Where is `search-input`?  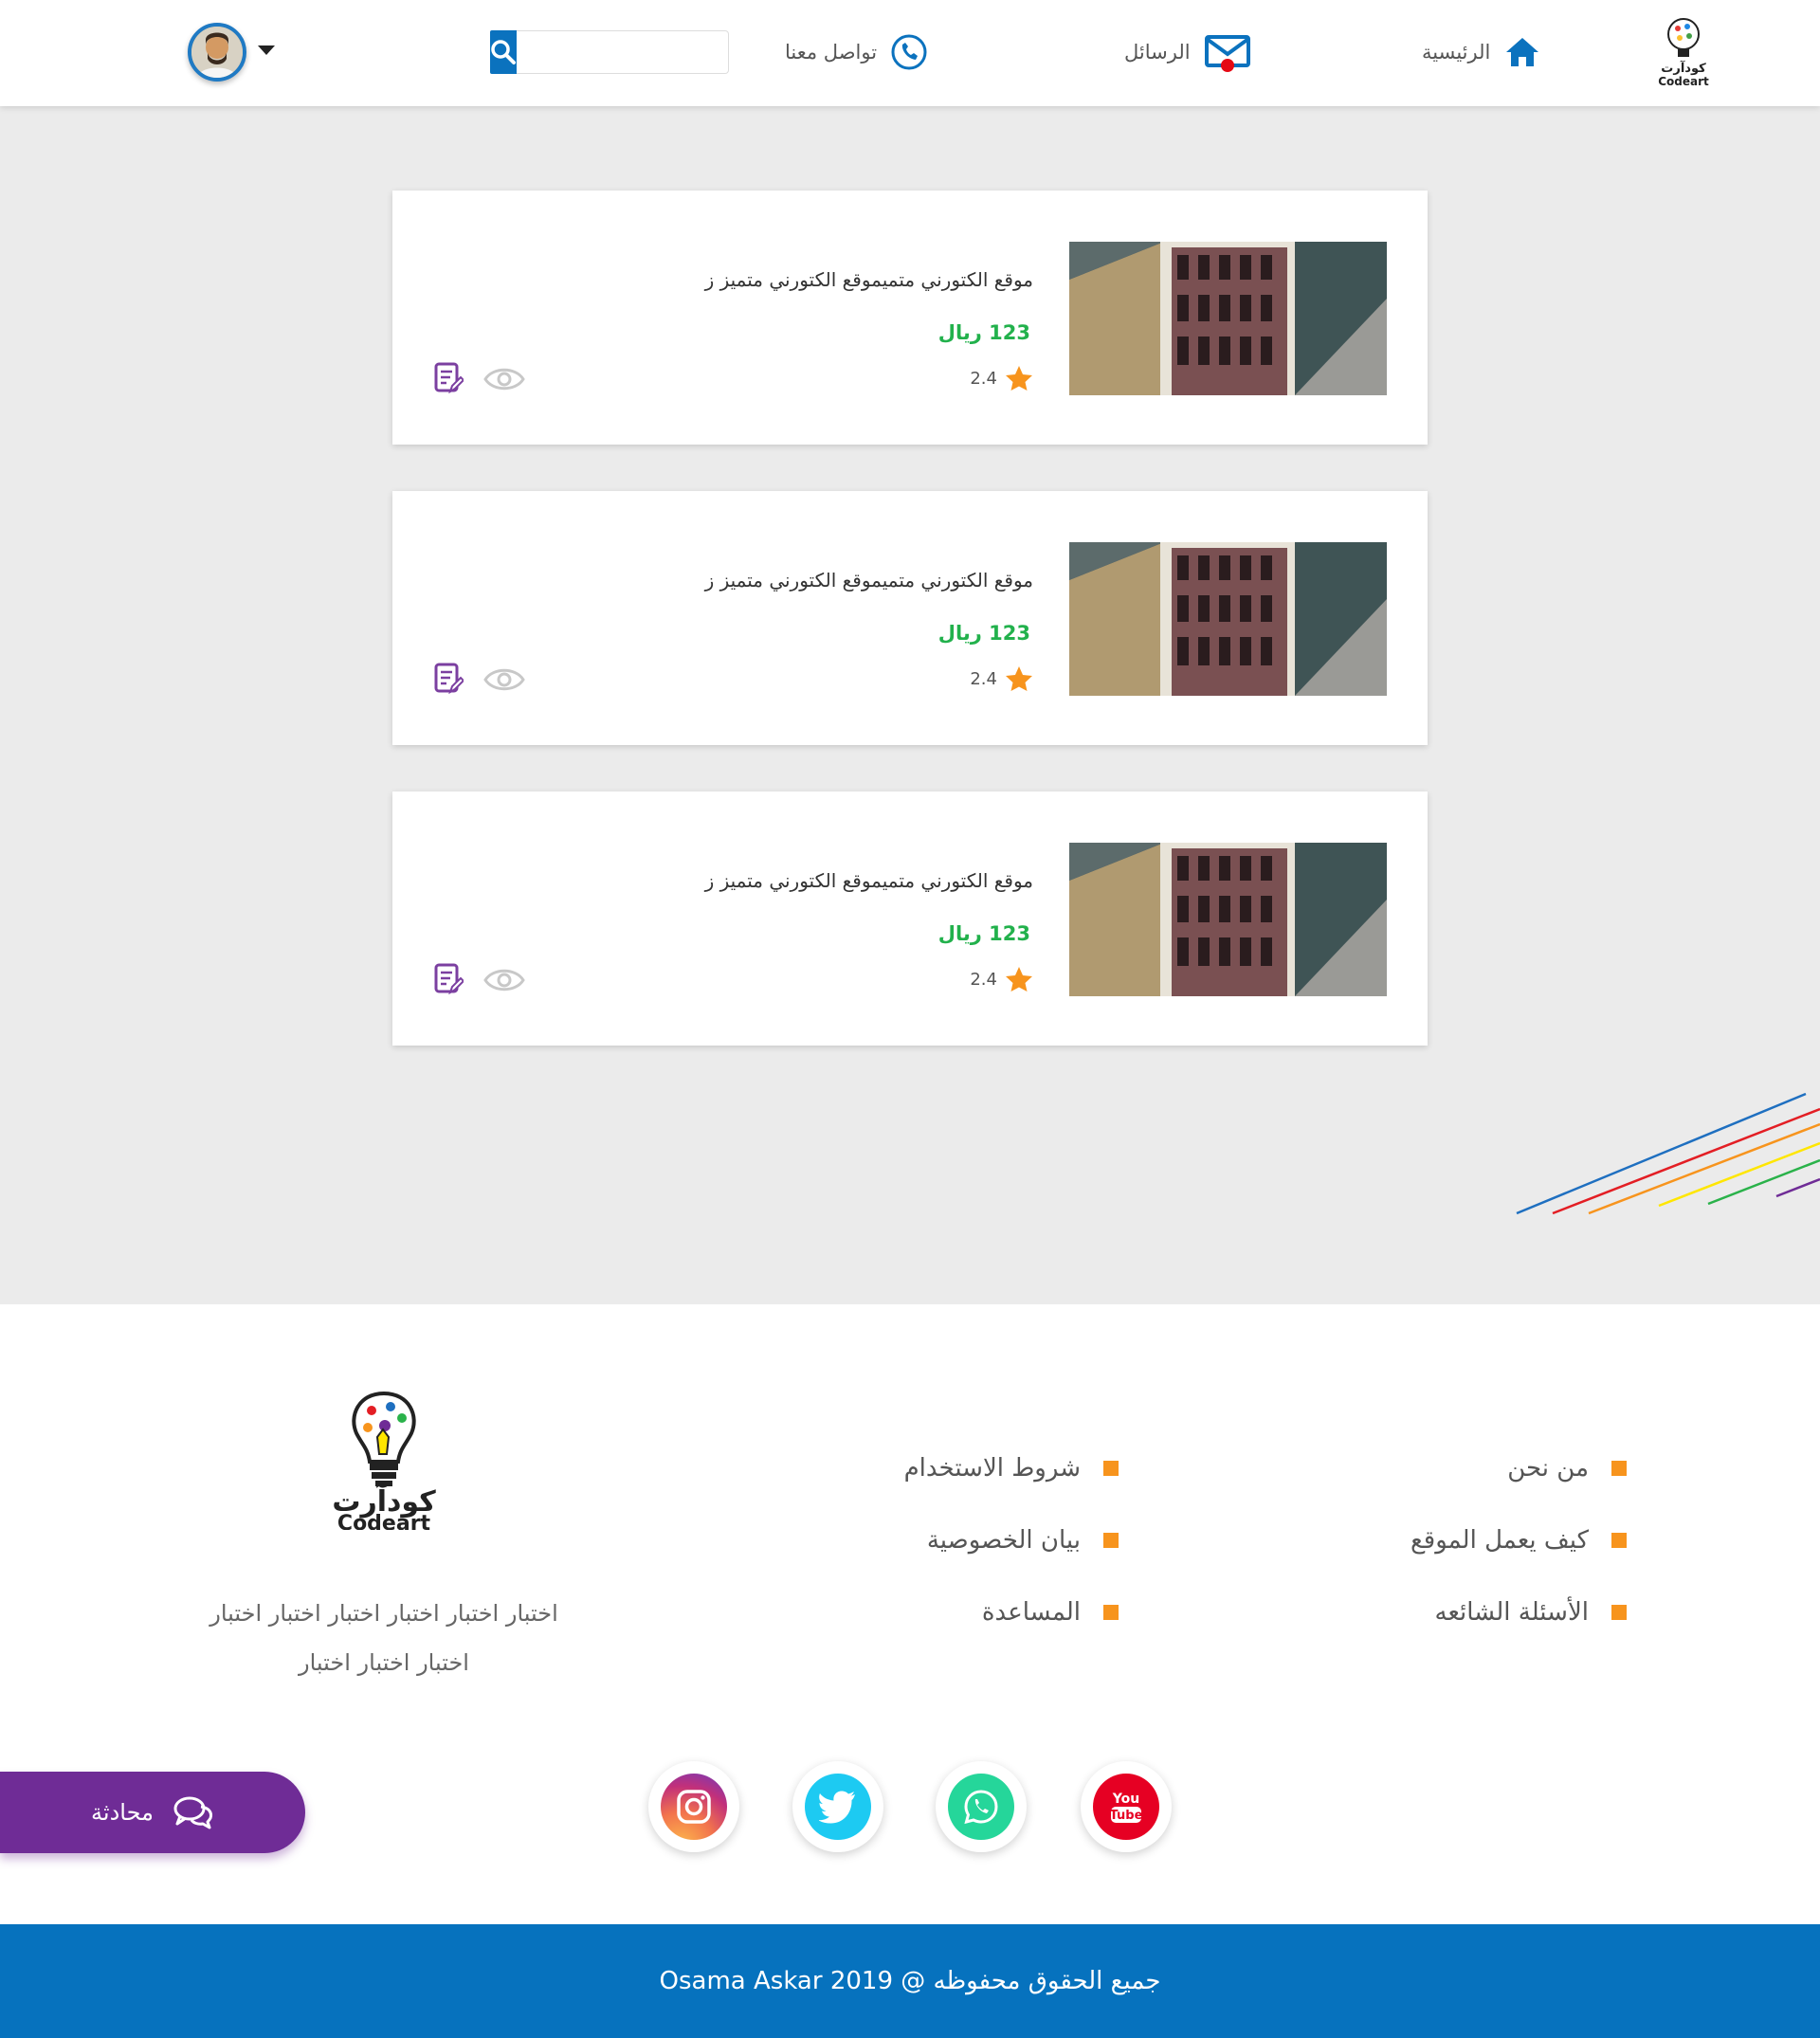
search-input is located at coordinates (623, 52).